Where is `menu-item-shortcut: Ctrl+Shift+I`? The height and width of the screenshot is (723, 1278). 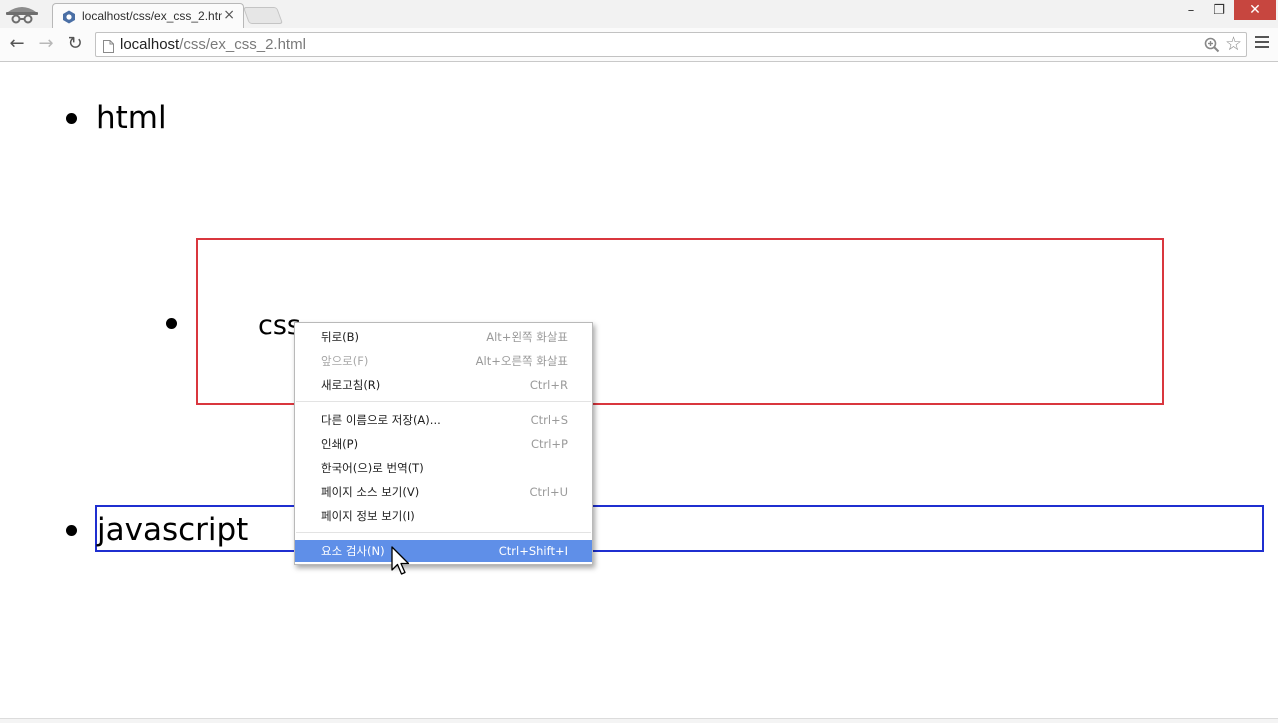 menu-item-shortcut: Ctrl+Shift+I is located at coordinates (533, 551).